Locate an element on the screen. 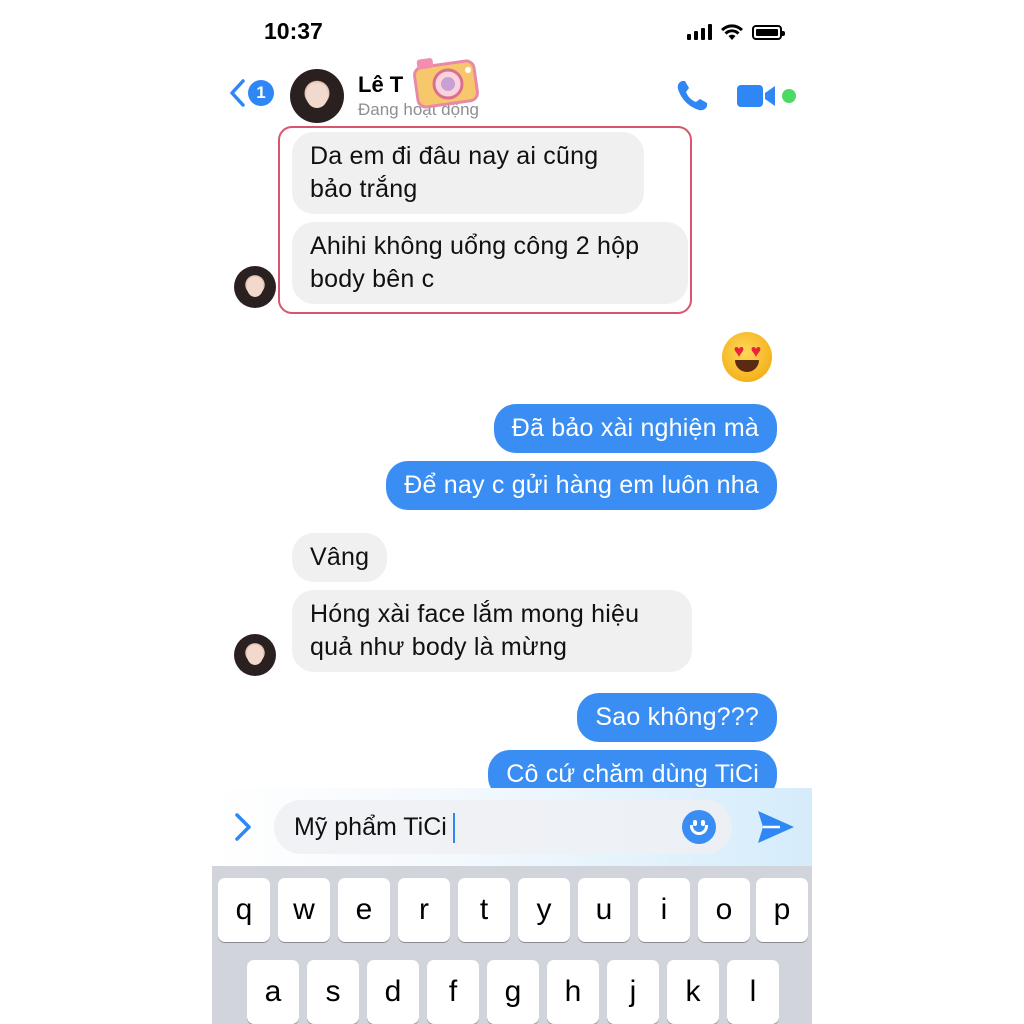 This screenshot has height=1024, width=1024. back-button: 1 is located at coordinates (251, 93).